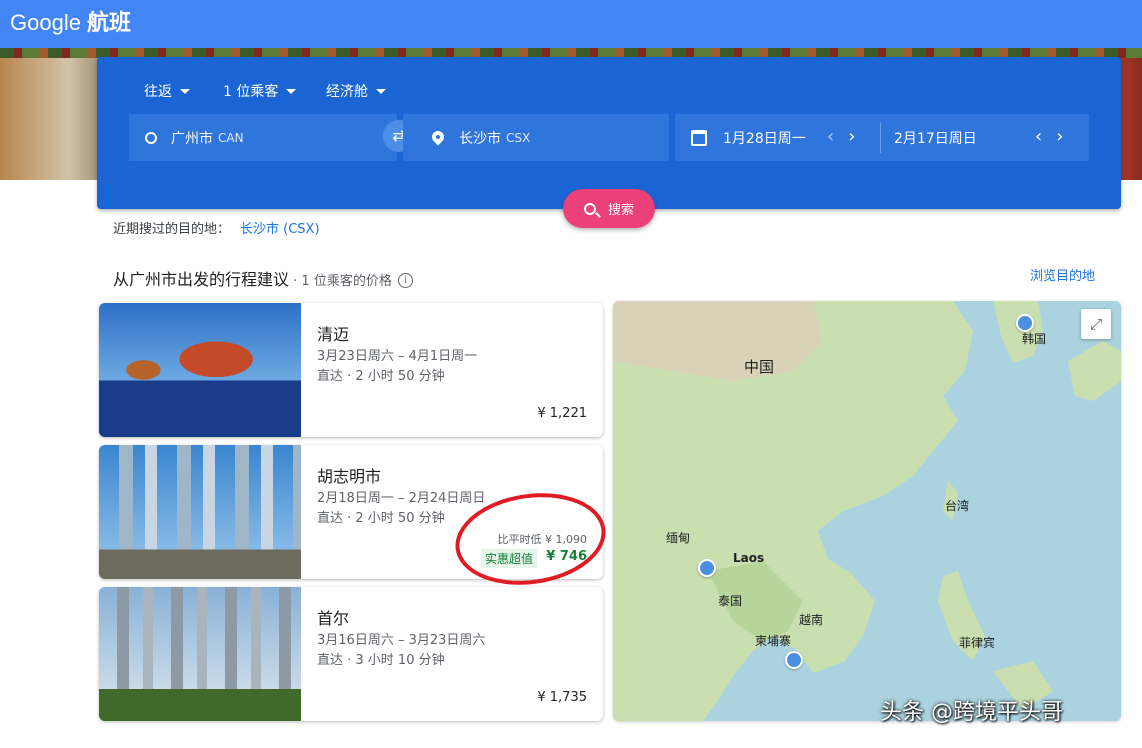  What do you see at coordinates (707, 568) in the screenshot?
I see `map-marker-chiang-mai` at bounding box center [707, 568].